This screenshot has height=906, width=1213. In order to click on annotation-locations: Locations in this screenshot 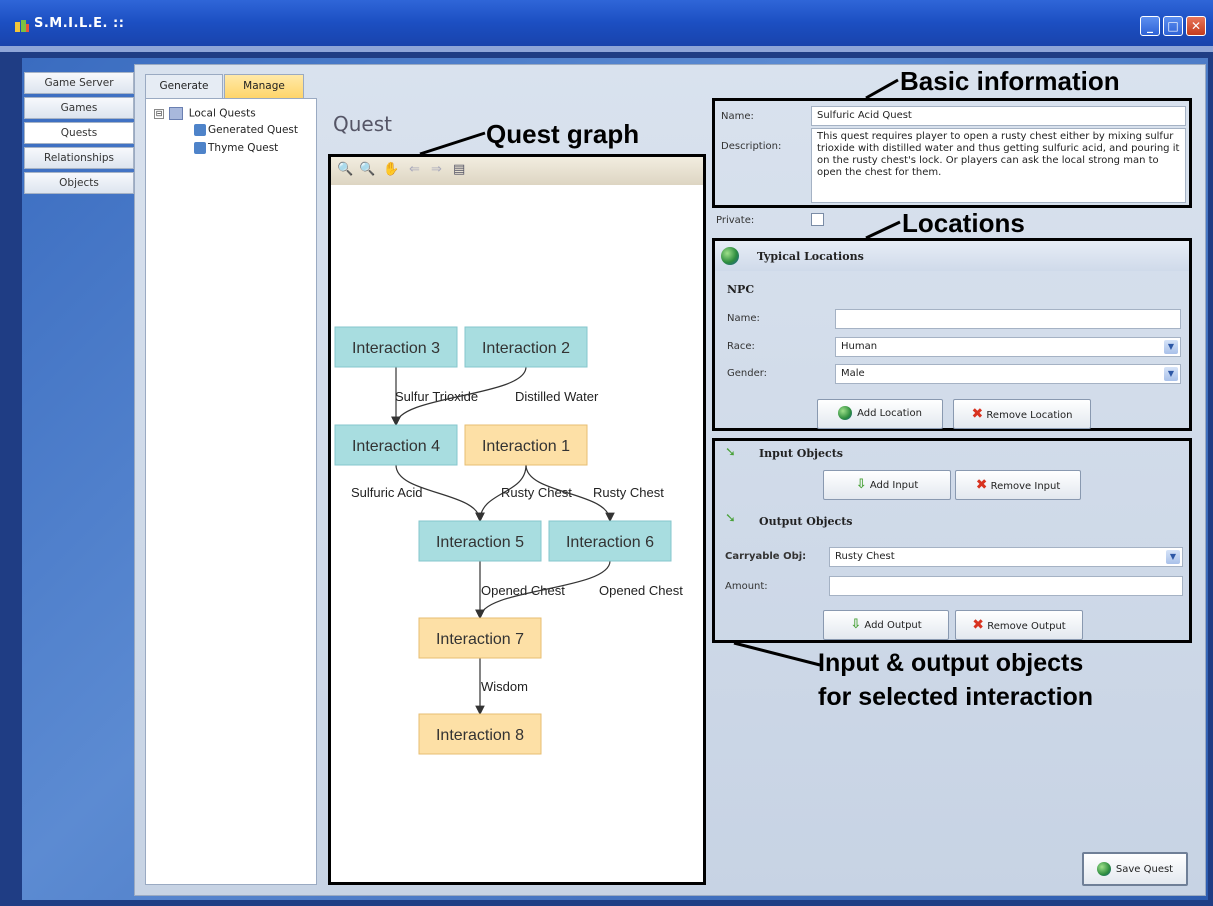, I will do `click(963, 223)`.